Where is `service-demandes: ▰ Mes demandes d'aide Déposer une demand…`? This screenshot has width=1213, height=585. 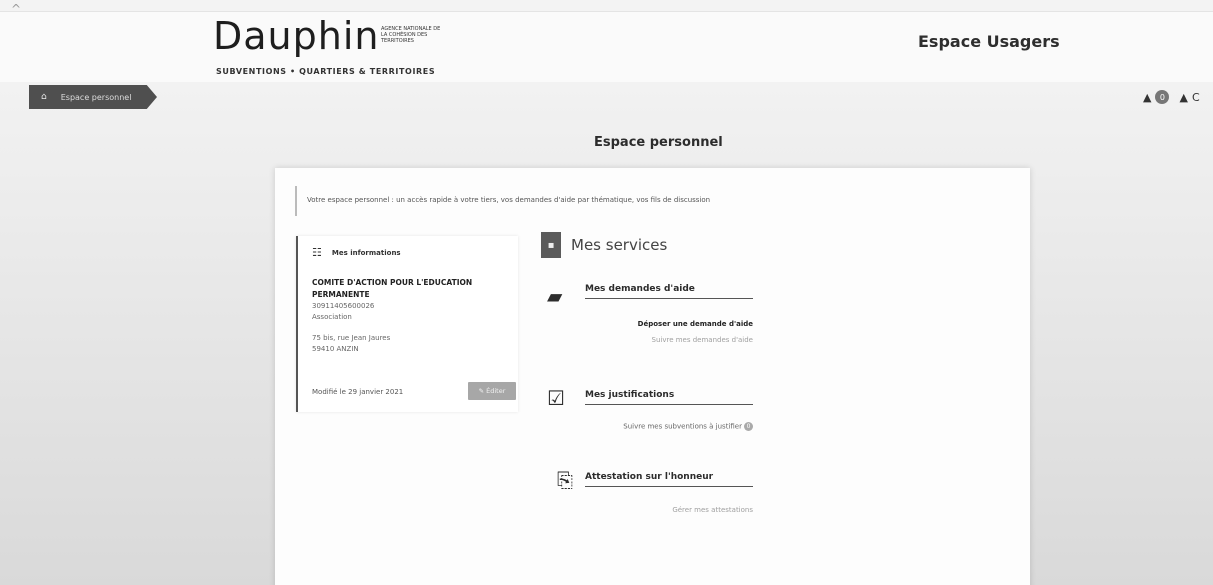 service-demandes: ▰ Mes demandes d'aide Déposer une demand… is located at coordinates (652, 315).